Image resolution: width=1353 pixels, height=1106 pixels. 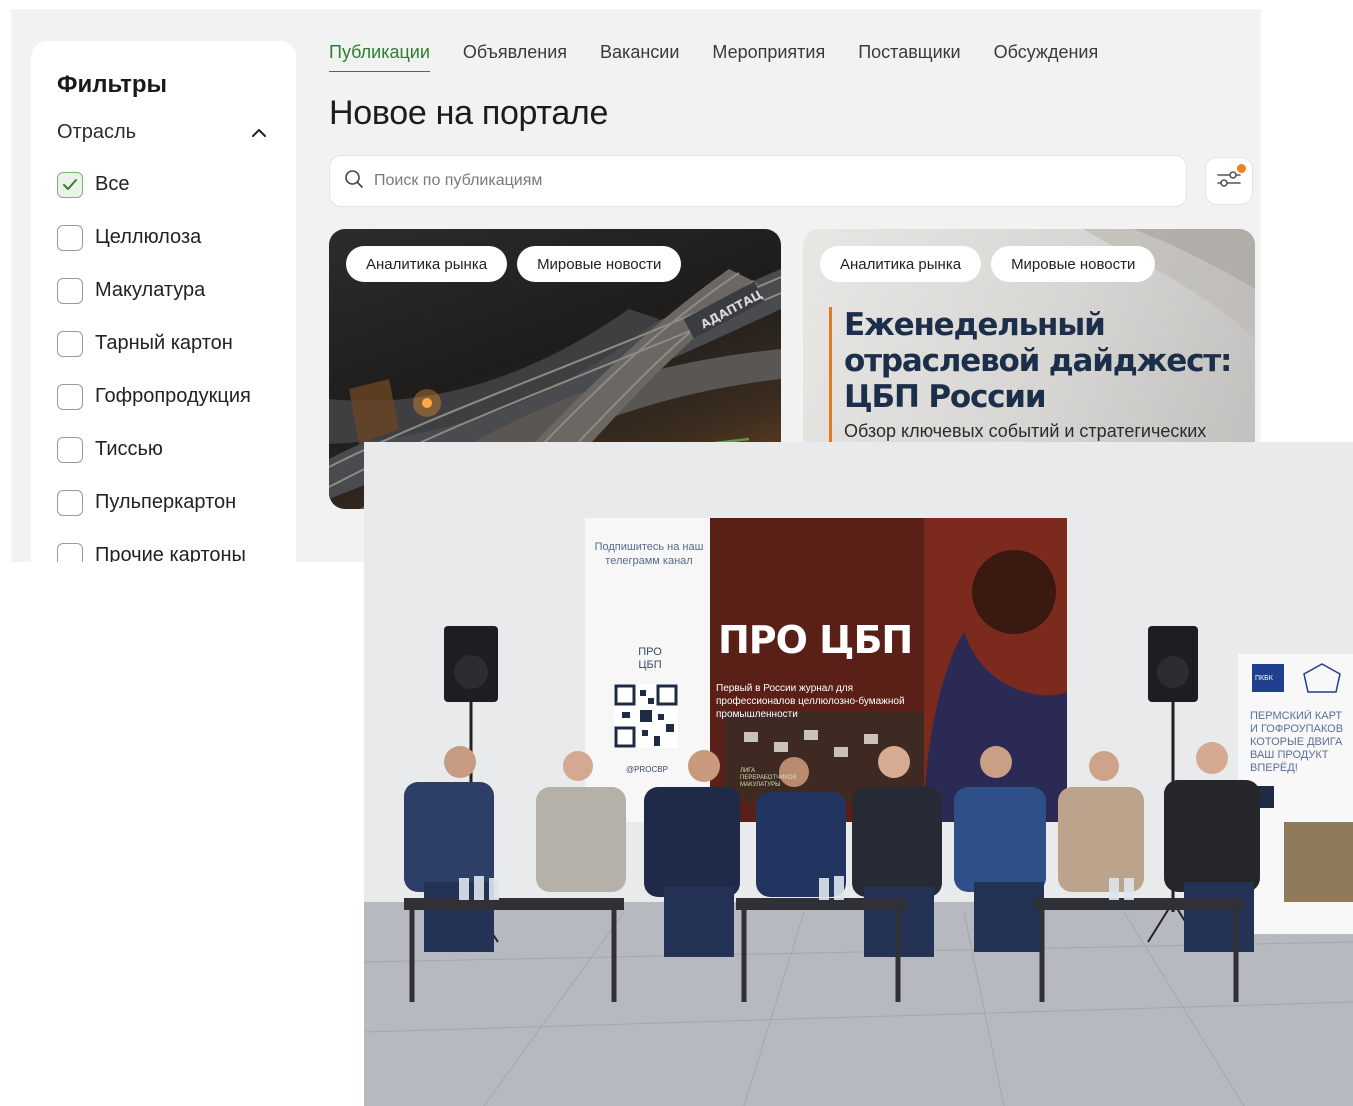 What do you see at coordinates (650, 658) in the screenshot?
I see `screen-logo-small: ПРО ЦБП` at bounding box center [650, 658].